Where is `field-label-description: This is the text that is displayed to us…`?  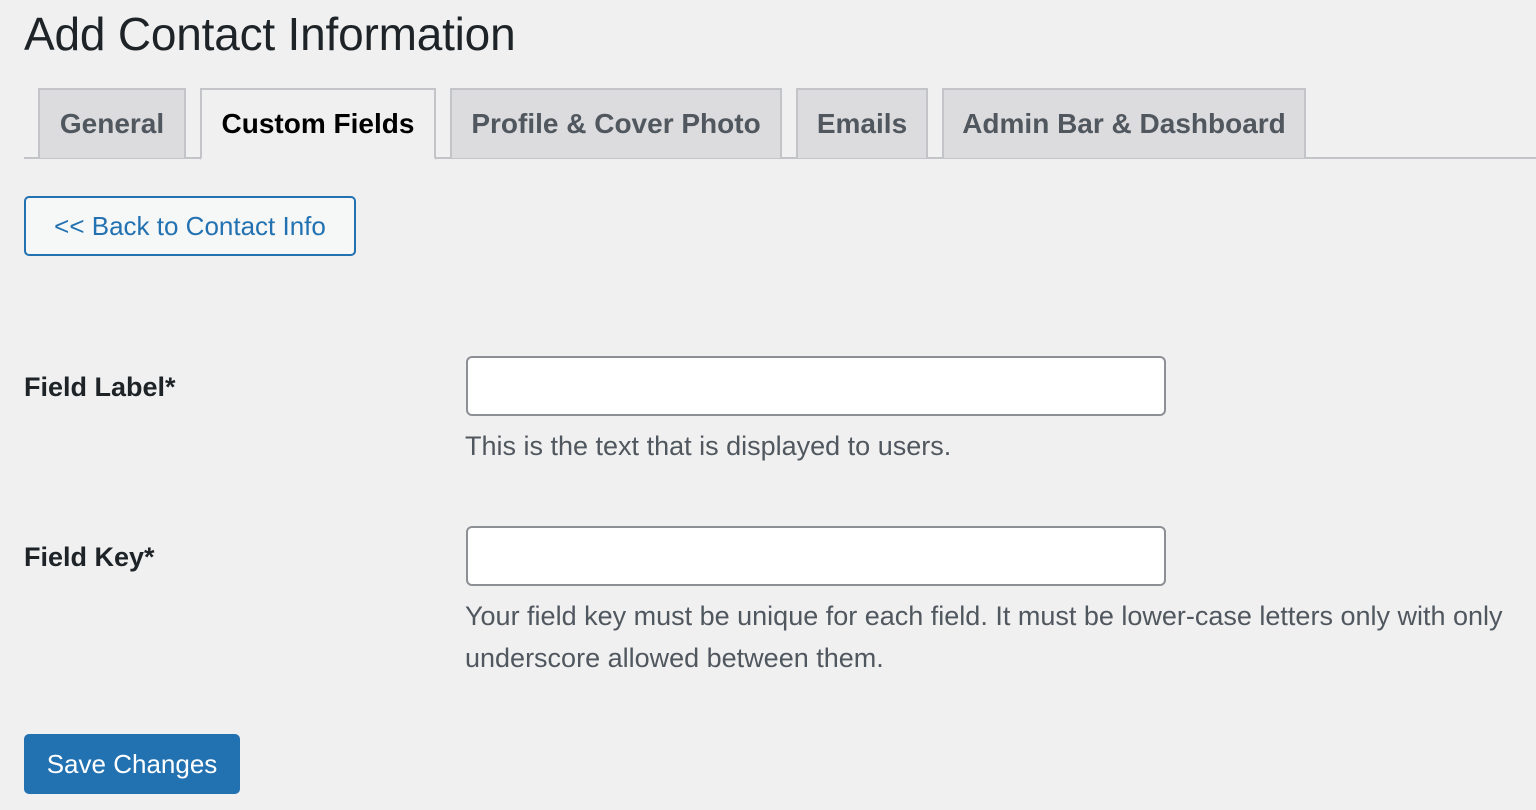
field-label-description: This is the text that is displayed to us… is located at coordinates (708, 446).